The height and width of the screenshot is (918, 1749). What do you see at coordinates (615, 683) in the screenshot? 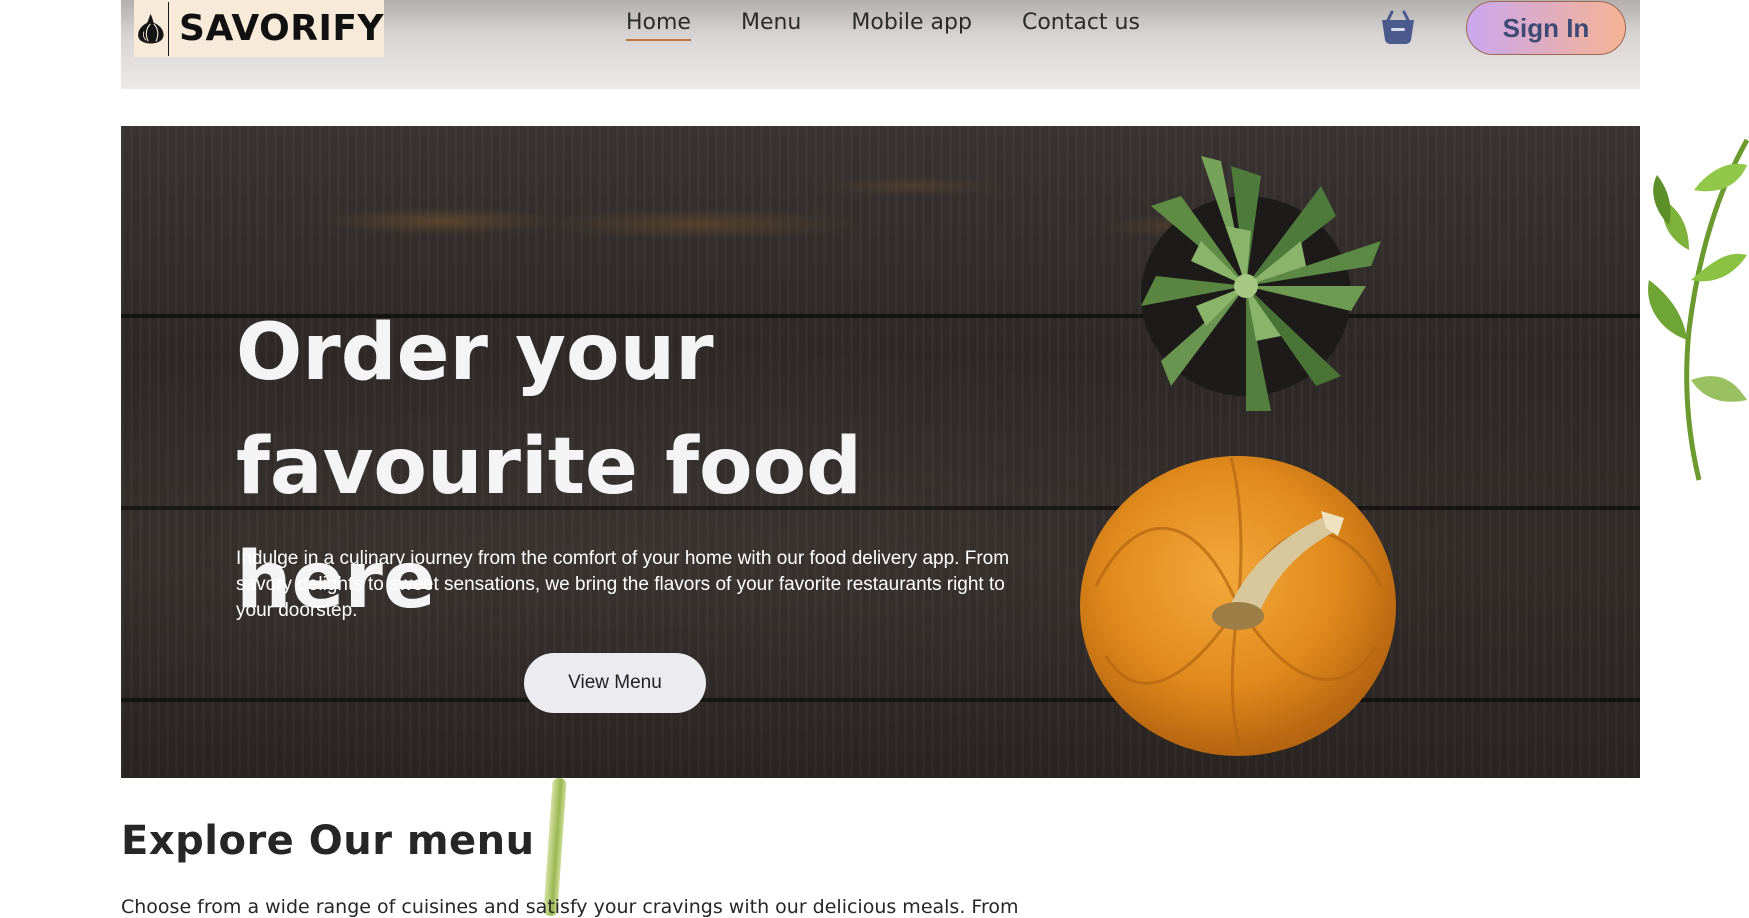
I see `view-menu-button: View Menu` at bounding box center [615, 683].